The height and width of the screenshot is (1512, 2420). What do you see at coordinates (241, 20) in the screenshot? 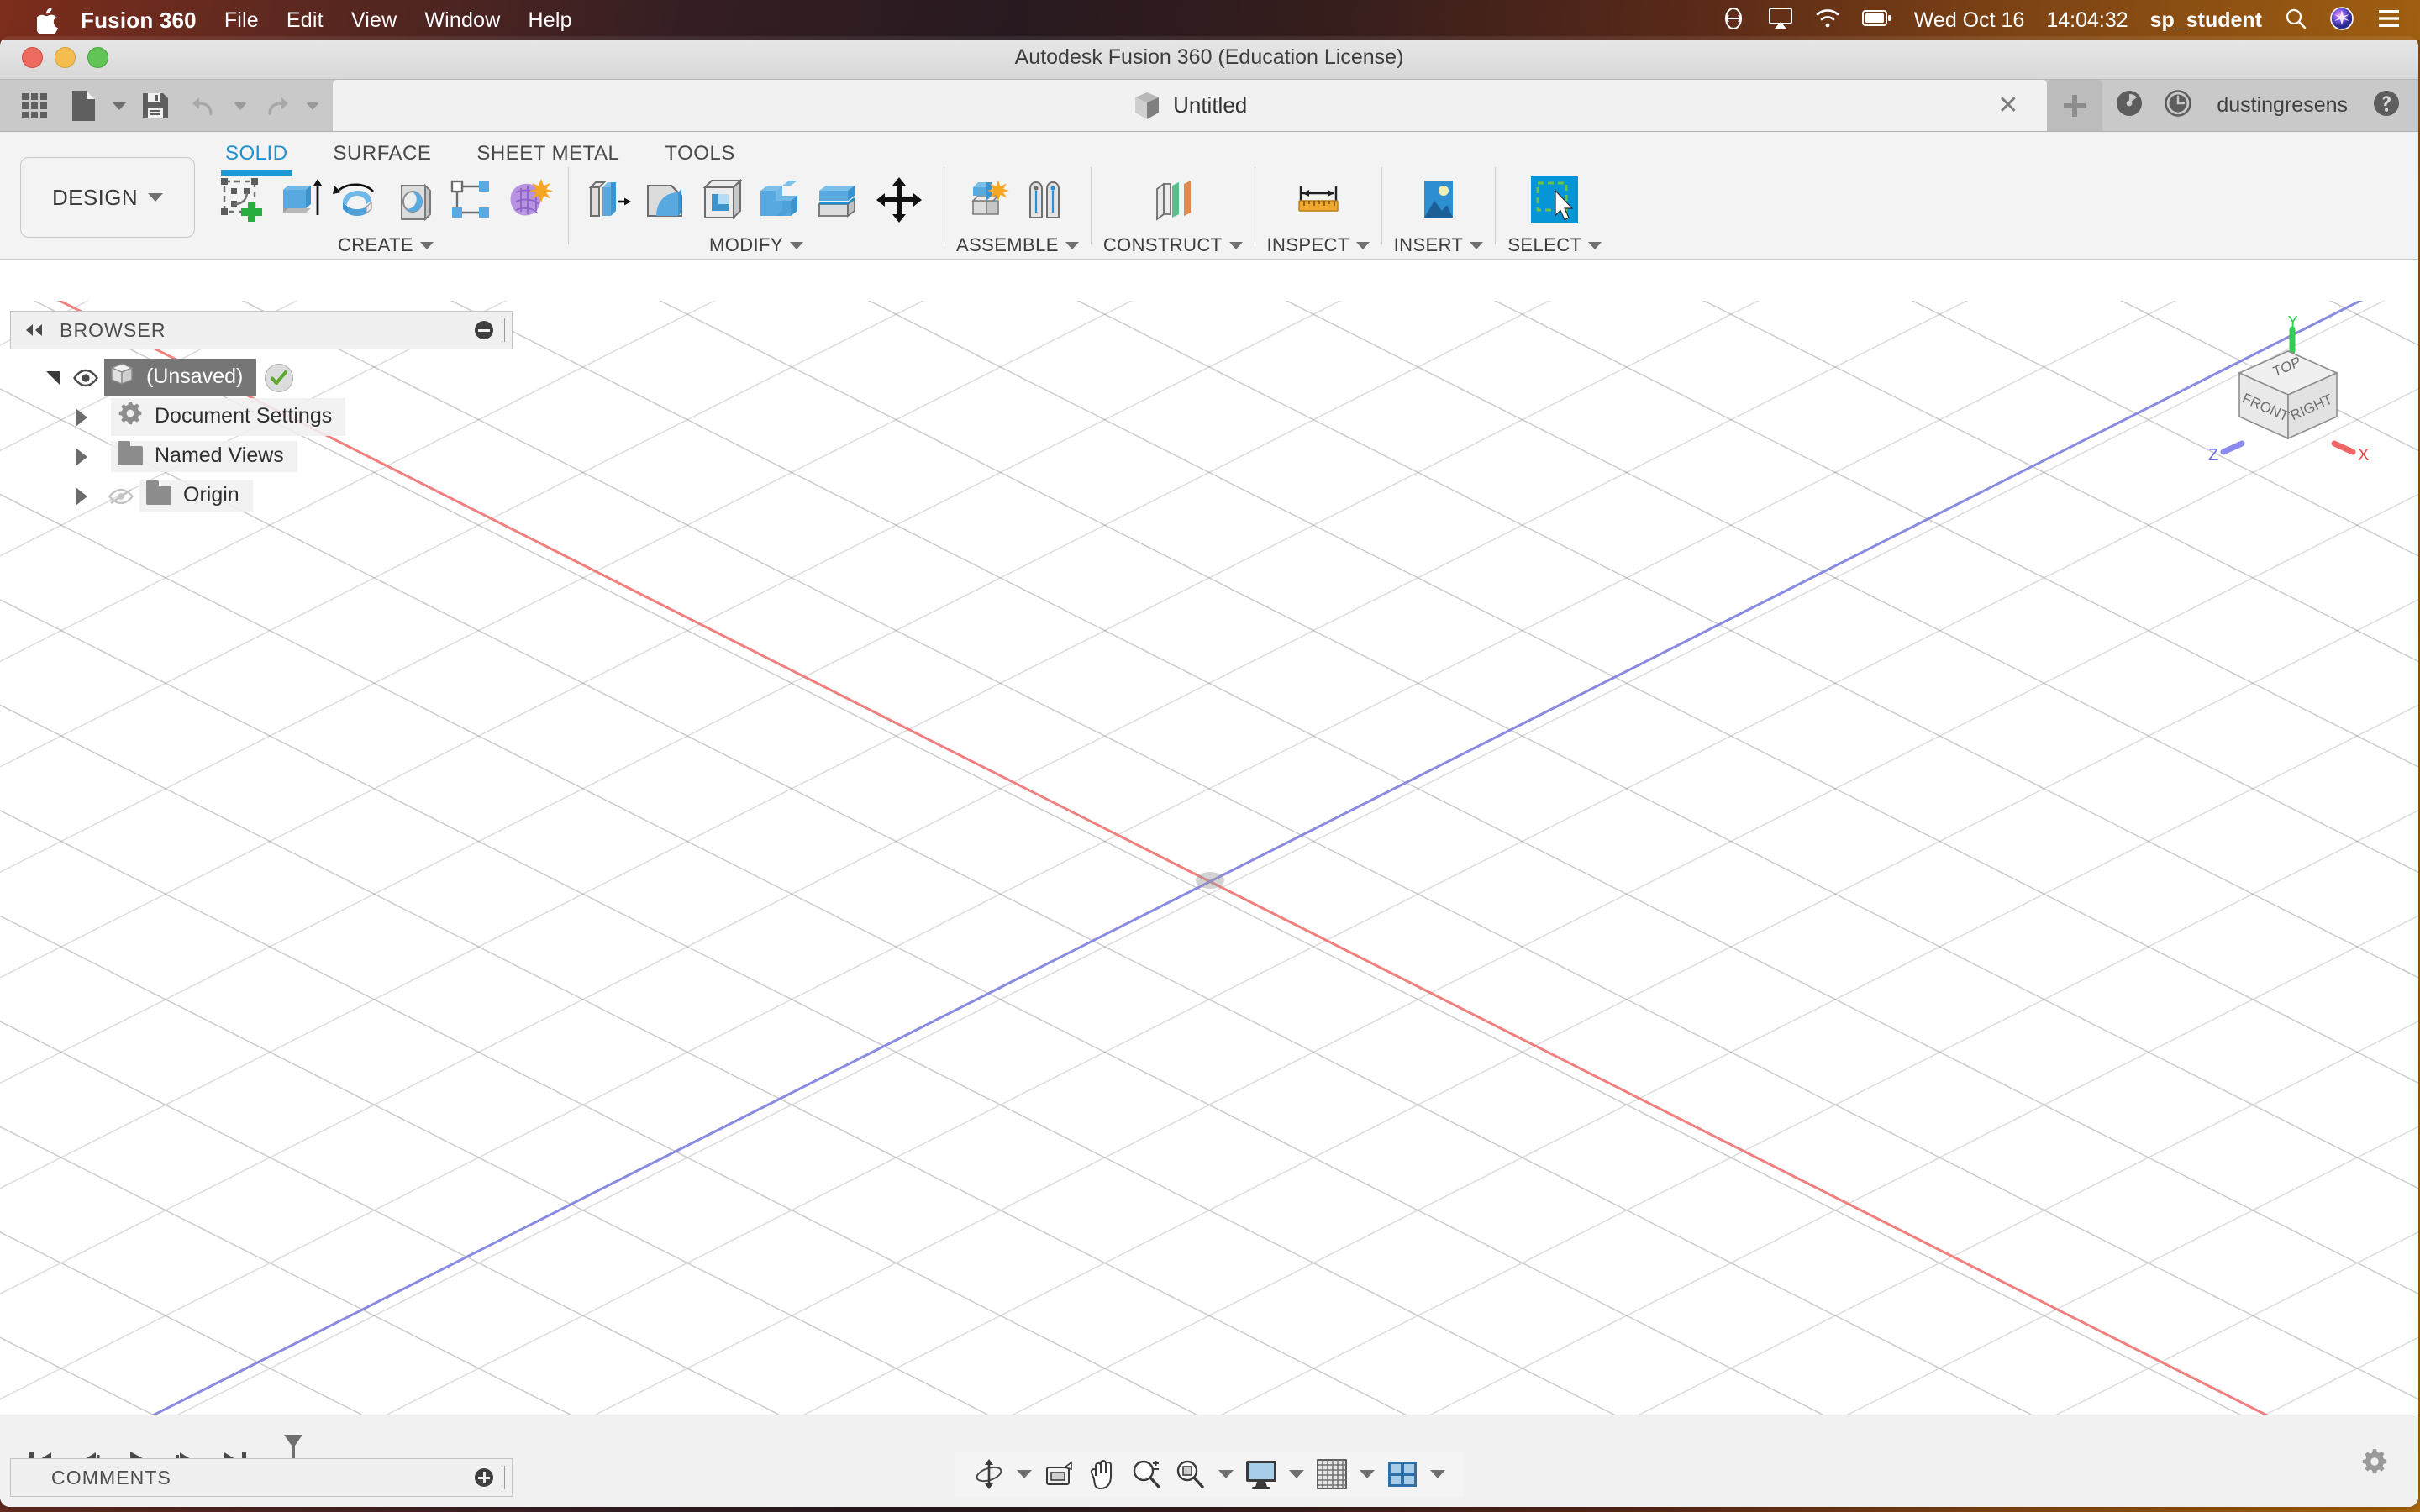
I see `menu-item-file: File` at bounding box center [241, 20].